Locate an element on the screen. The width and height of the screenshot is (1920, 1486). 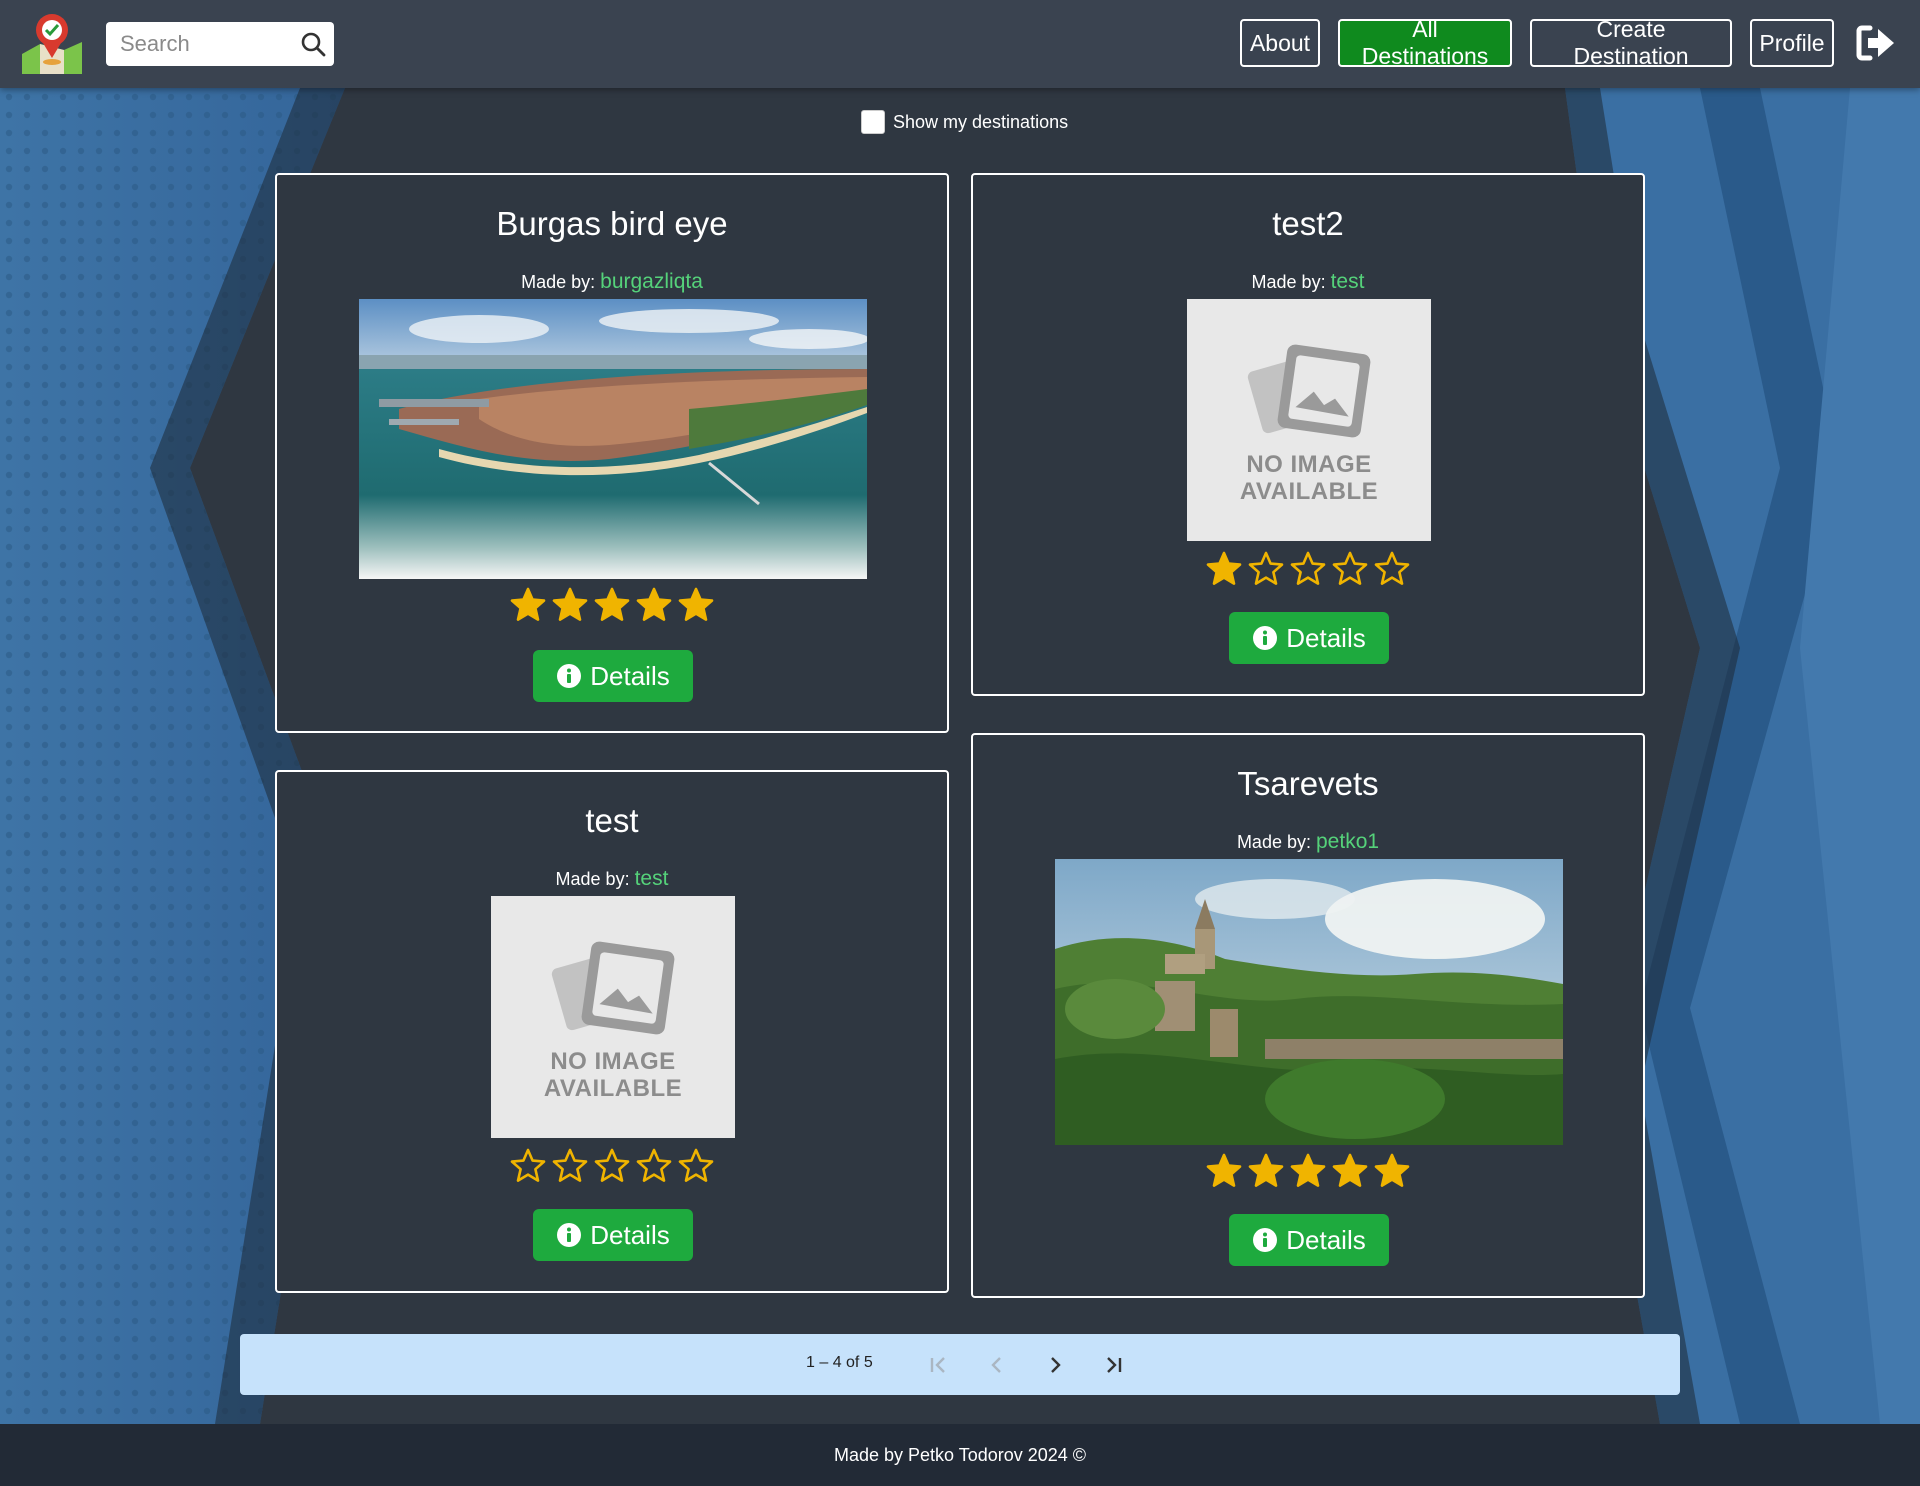
map-pin-logo-icon is located at coordinates (52, 44).